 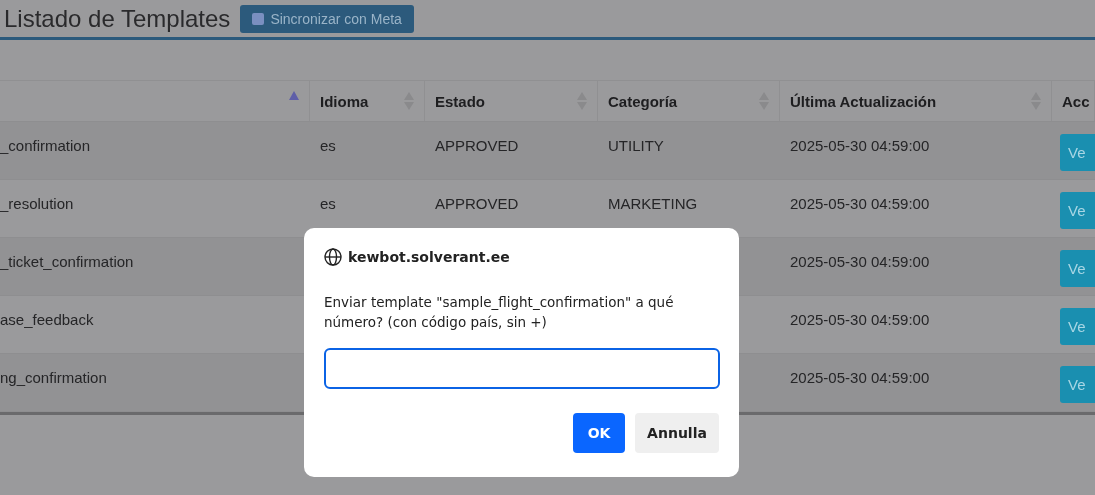 I want to click on table-cell: UTILITY, so click(x=636, y=145).